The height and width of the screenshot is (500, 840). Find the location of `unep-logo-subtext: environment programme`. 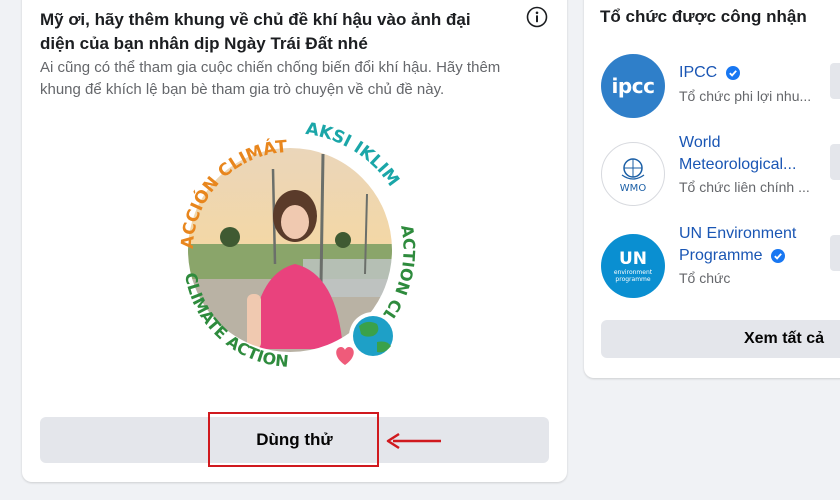

unep-logo-subtext: environment programme is located at coordinates (633, 276).